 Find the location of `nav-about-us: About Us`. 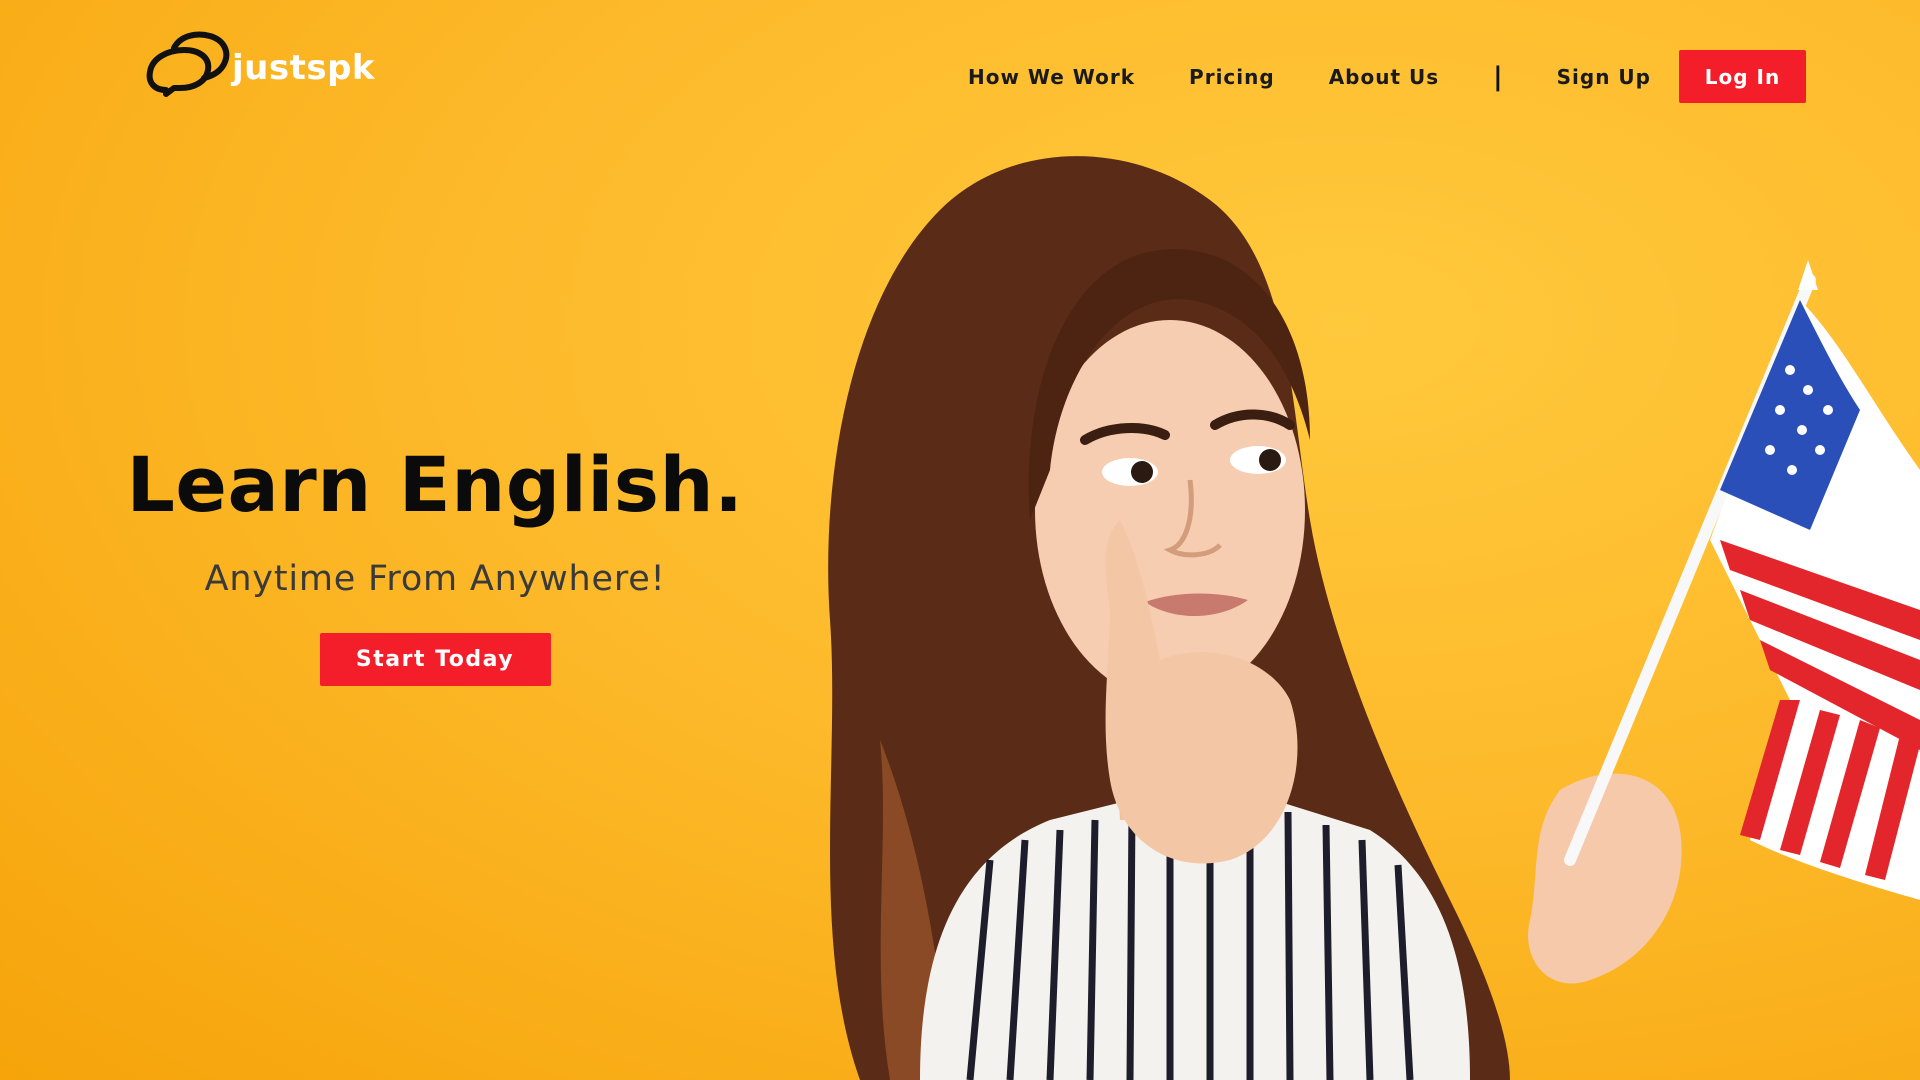

nav-about-us: About Us is located at coordinates (1384, 77).